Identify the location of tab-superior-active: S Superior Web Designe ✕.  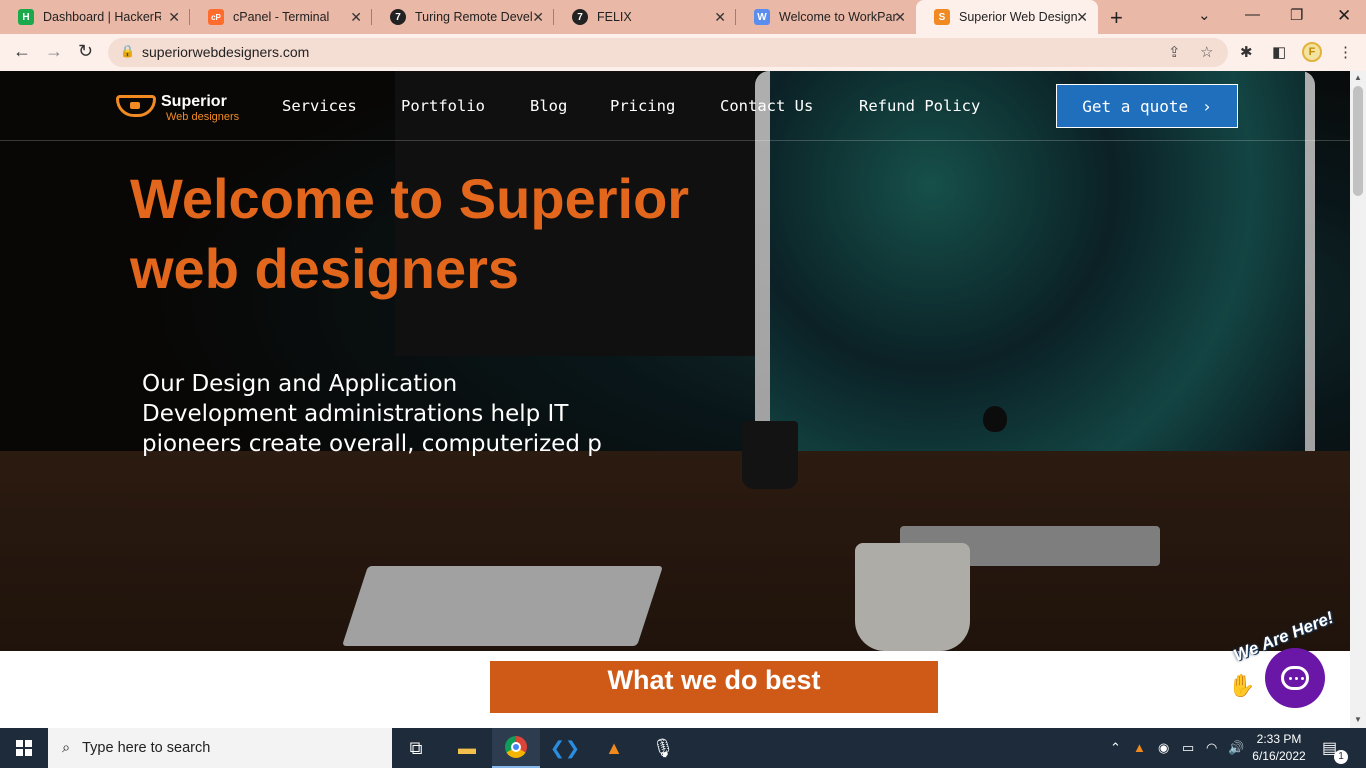
(1007, 17).